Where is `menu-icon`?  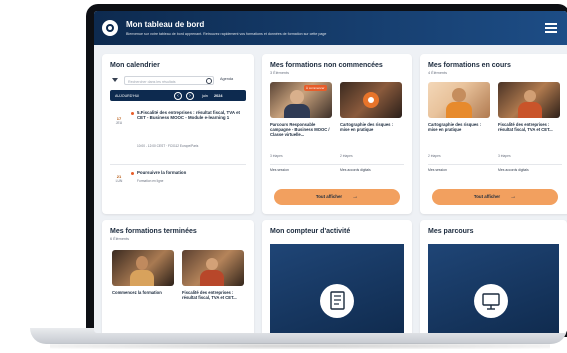 menu-icon is located at coordinates (551, 28).